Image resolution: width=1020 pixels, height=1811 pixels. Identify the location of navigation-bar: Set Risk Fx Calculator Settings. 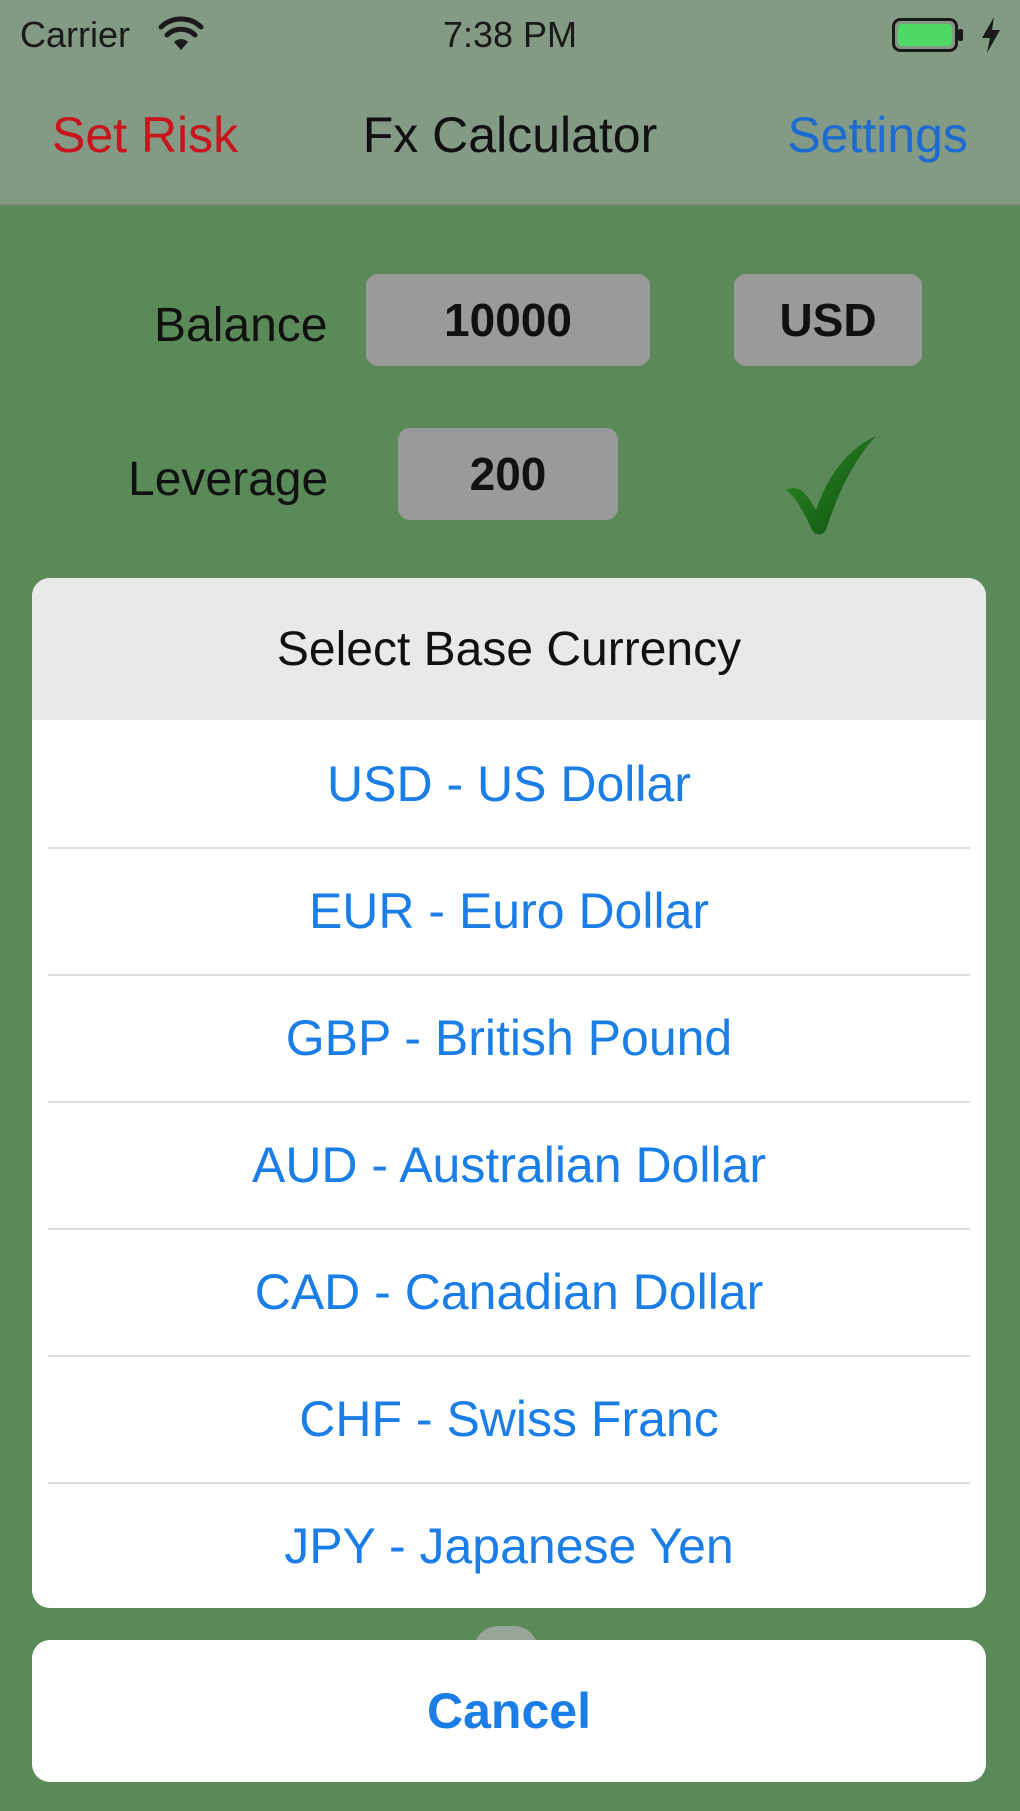
(510, 138).